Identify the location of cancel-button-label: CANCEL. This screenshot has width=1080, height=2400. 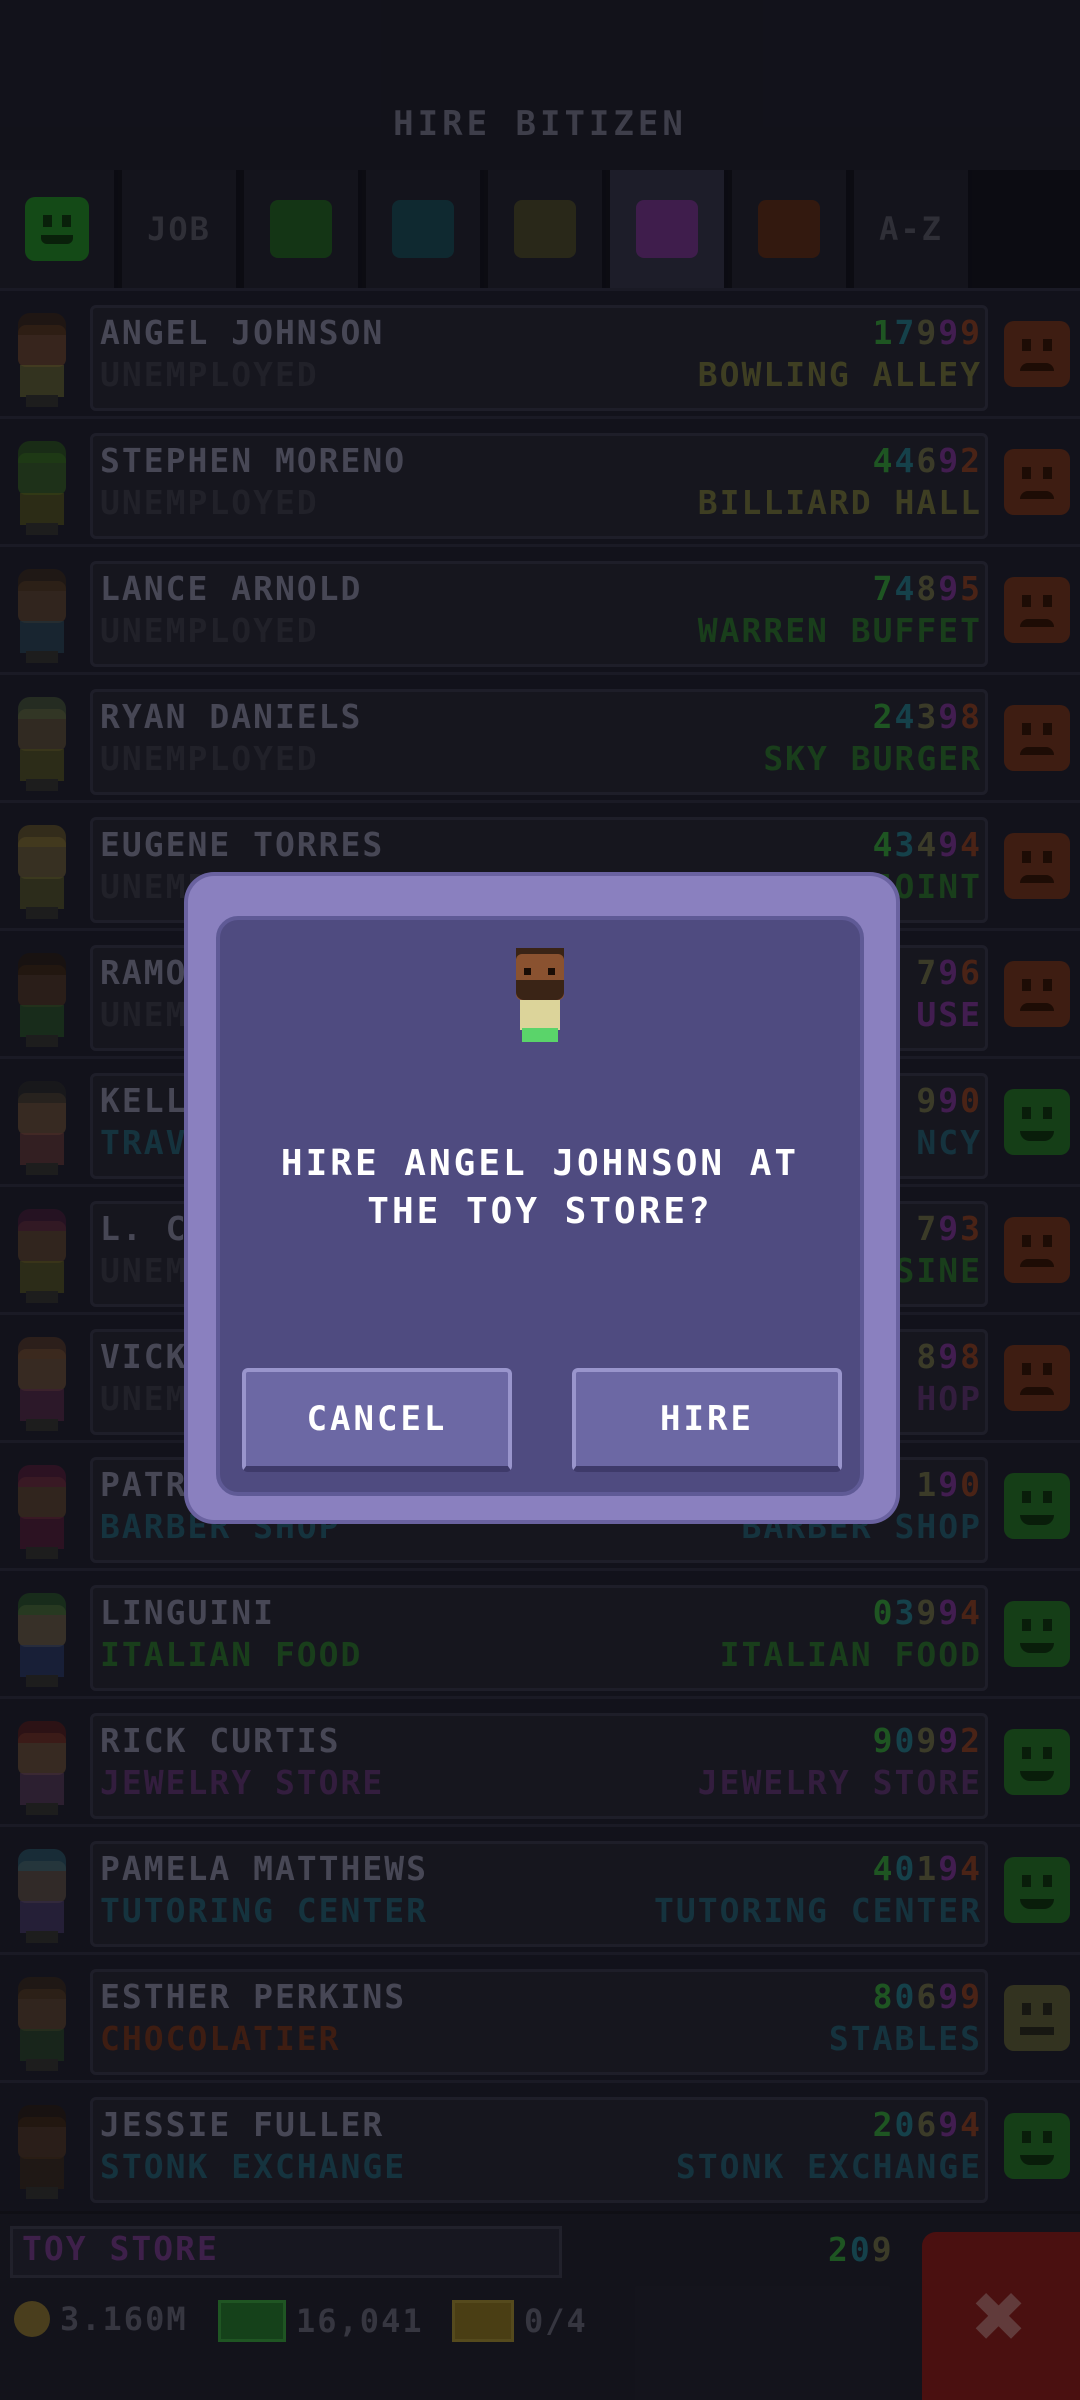
(377, 1419).